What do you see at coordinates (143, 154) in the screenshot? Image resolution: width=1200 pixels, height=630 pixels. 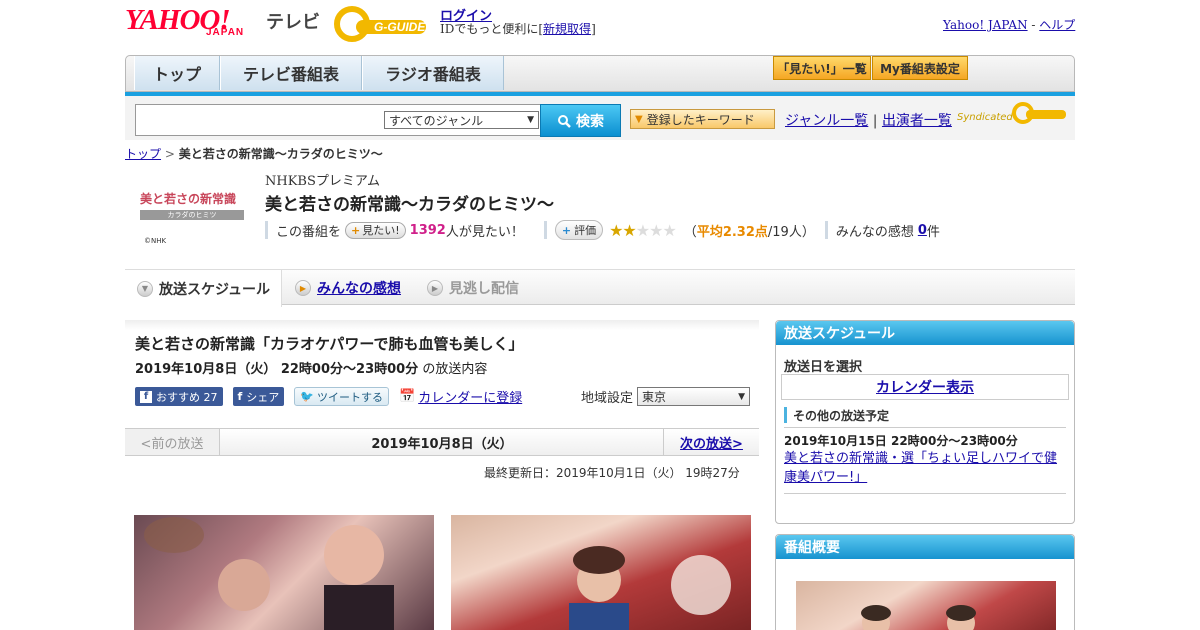 I see `breadcrumb-top-link: トップ` at bounding box center [143, 154].